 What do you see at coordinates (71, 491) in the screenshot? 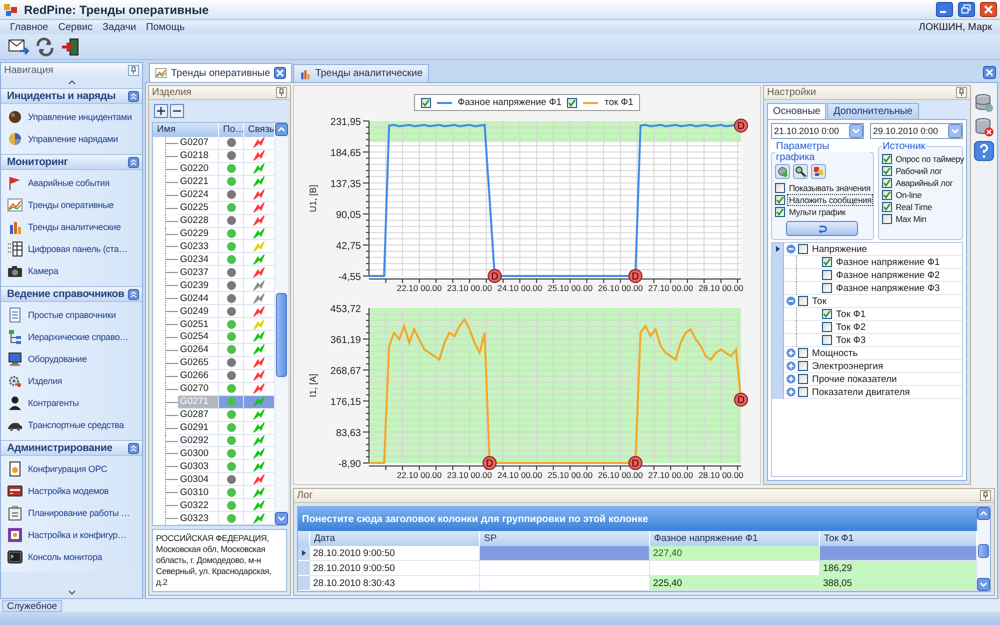
I see `nav-item: Настройка модемов` at bounding box center [71, 491].